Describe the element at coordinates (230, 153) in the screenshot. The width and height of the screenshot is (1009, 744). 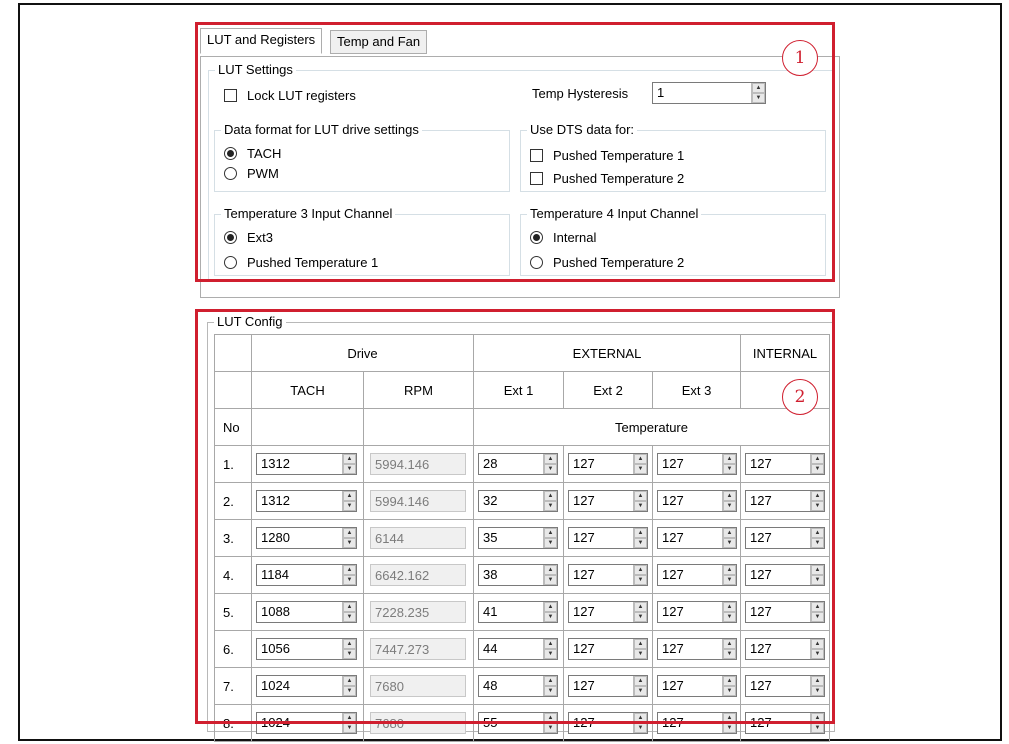
I see `radio-button-selected` at that location.